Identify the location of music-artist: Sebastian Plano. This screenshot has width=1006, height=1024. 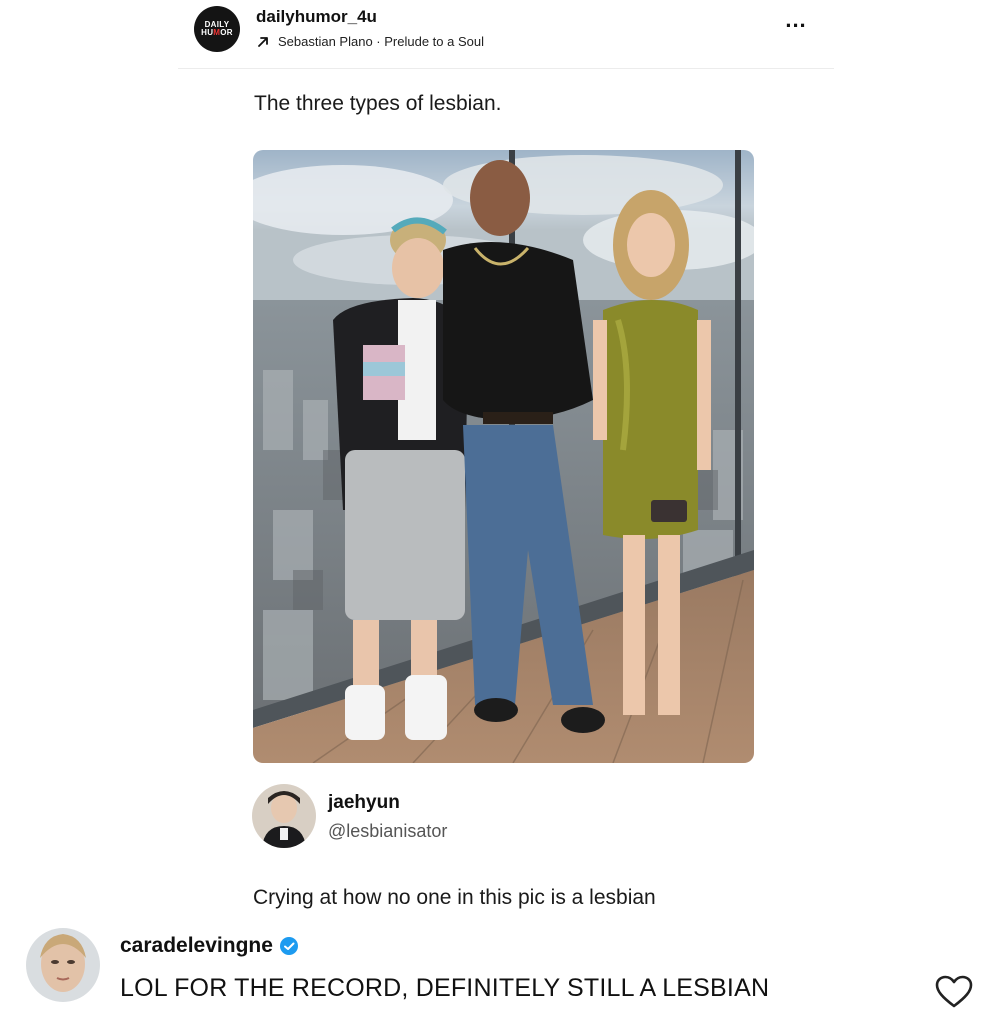
(325, 41).